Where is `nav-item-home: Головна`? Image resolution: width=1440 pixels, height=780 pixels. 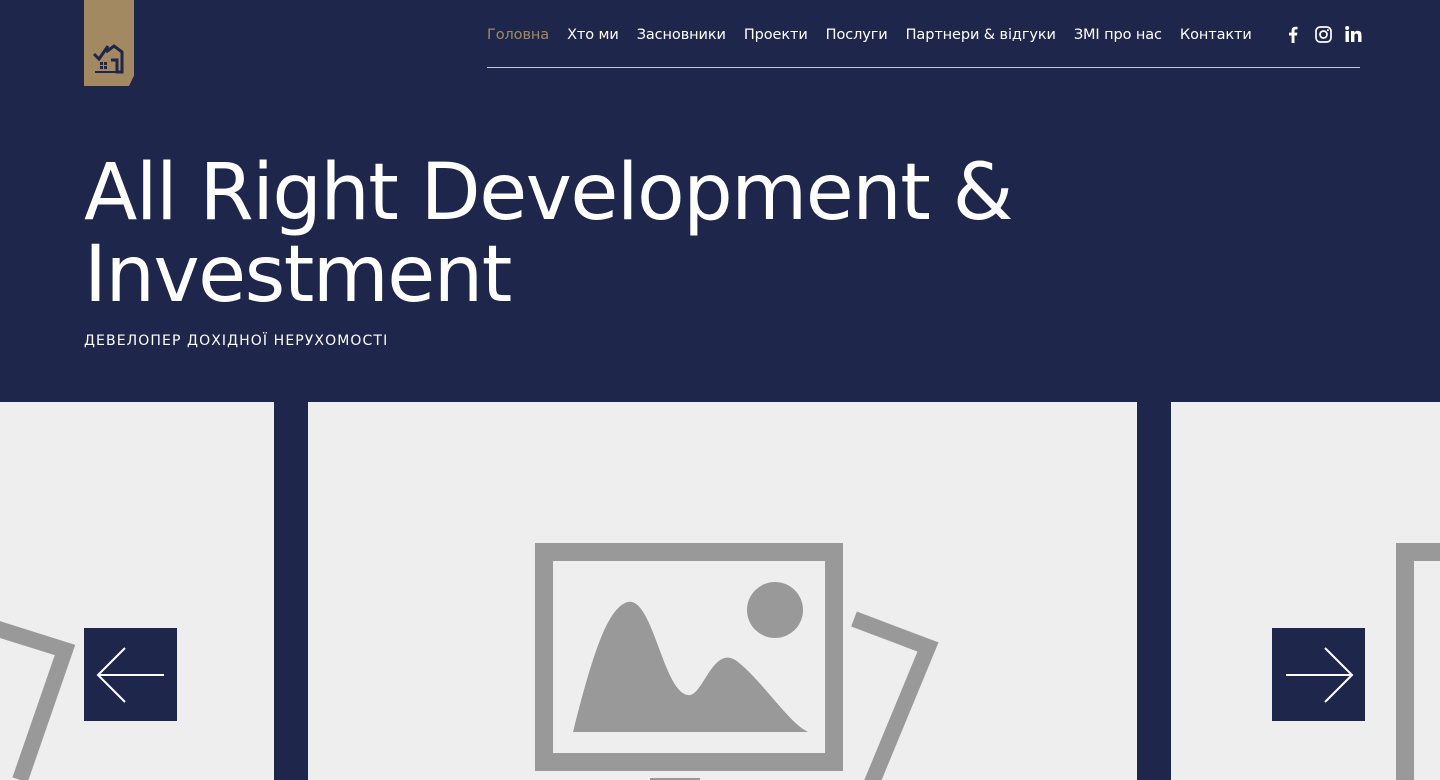
nav-item-home: Головна is located at coordinates (518, 35).